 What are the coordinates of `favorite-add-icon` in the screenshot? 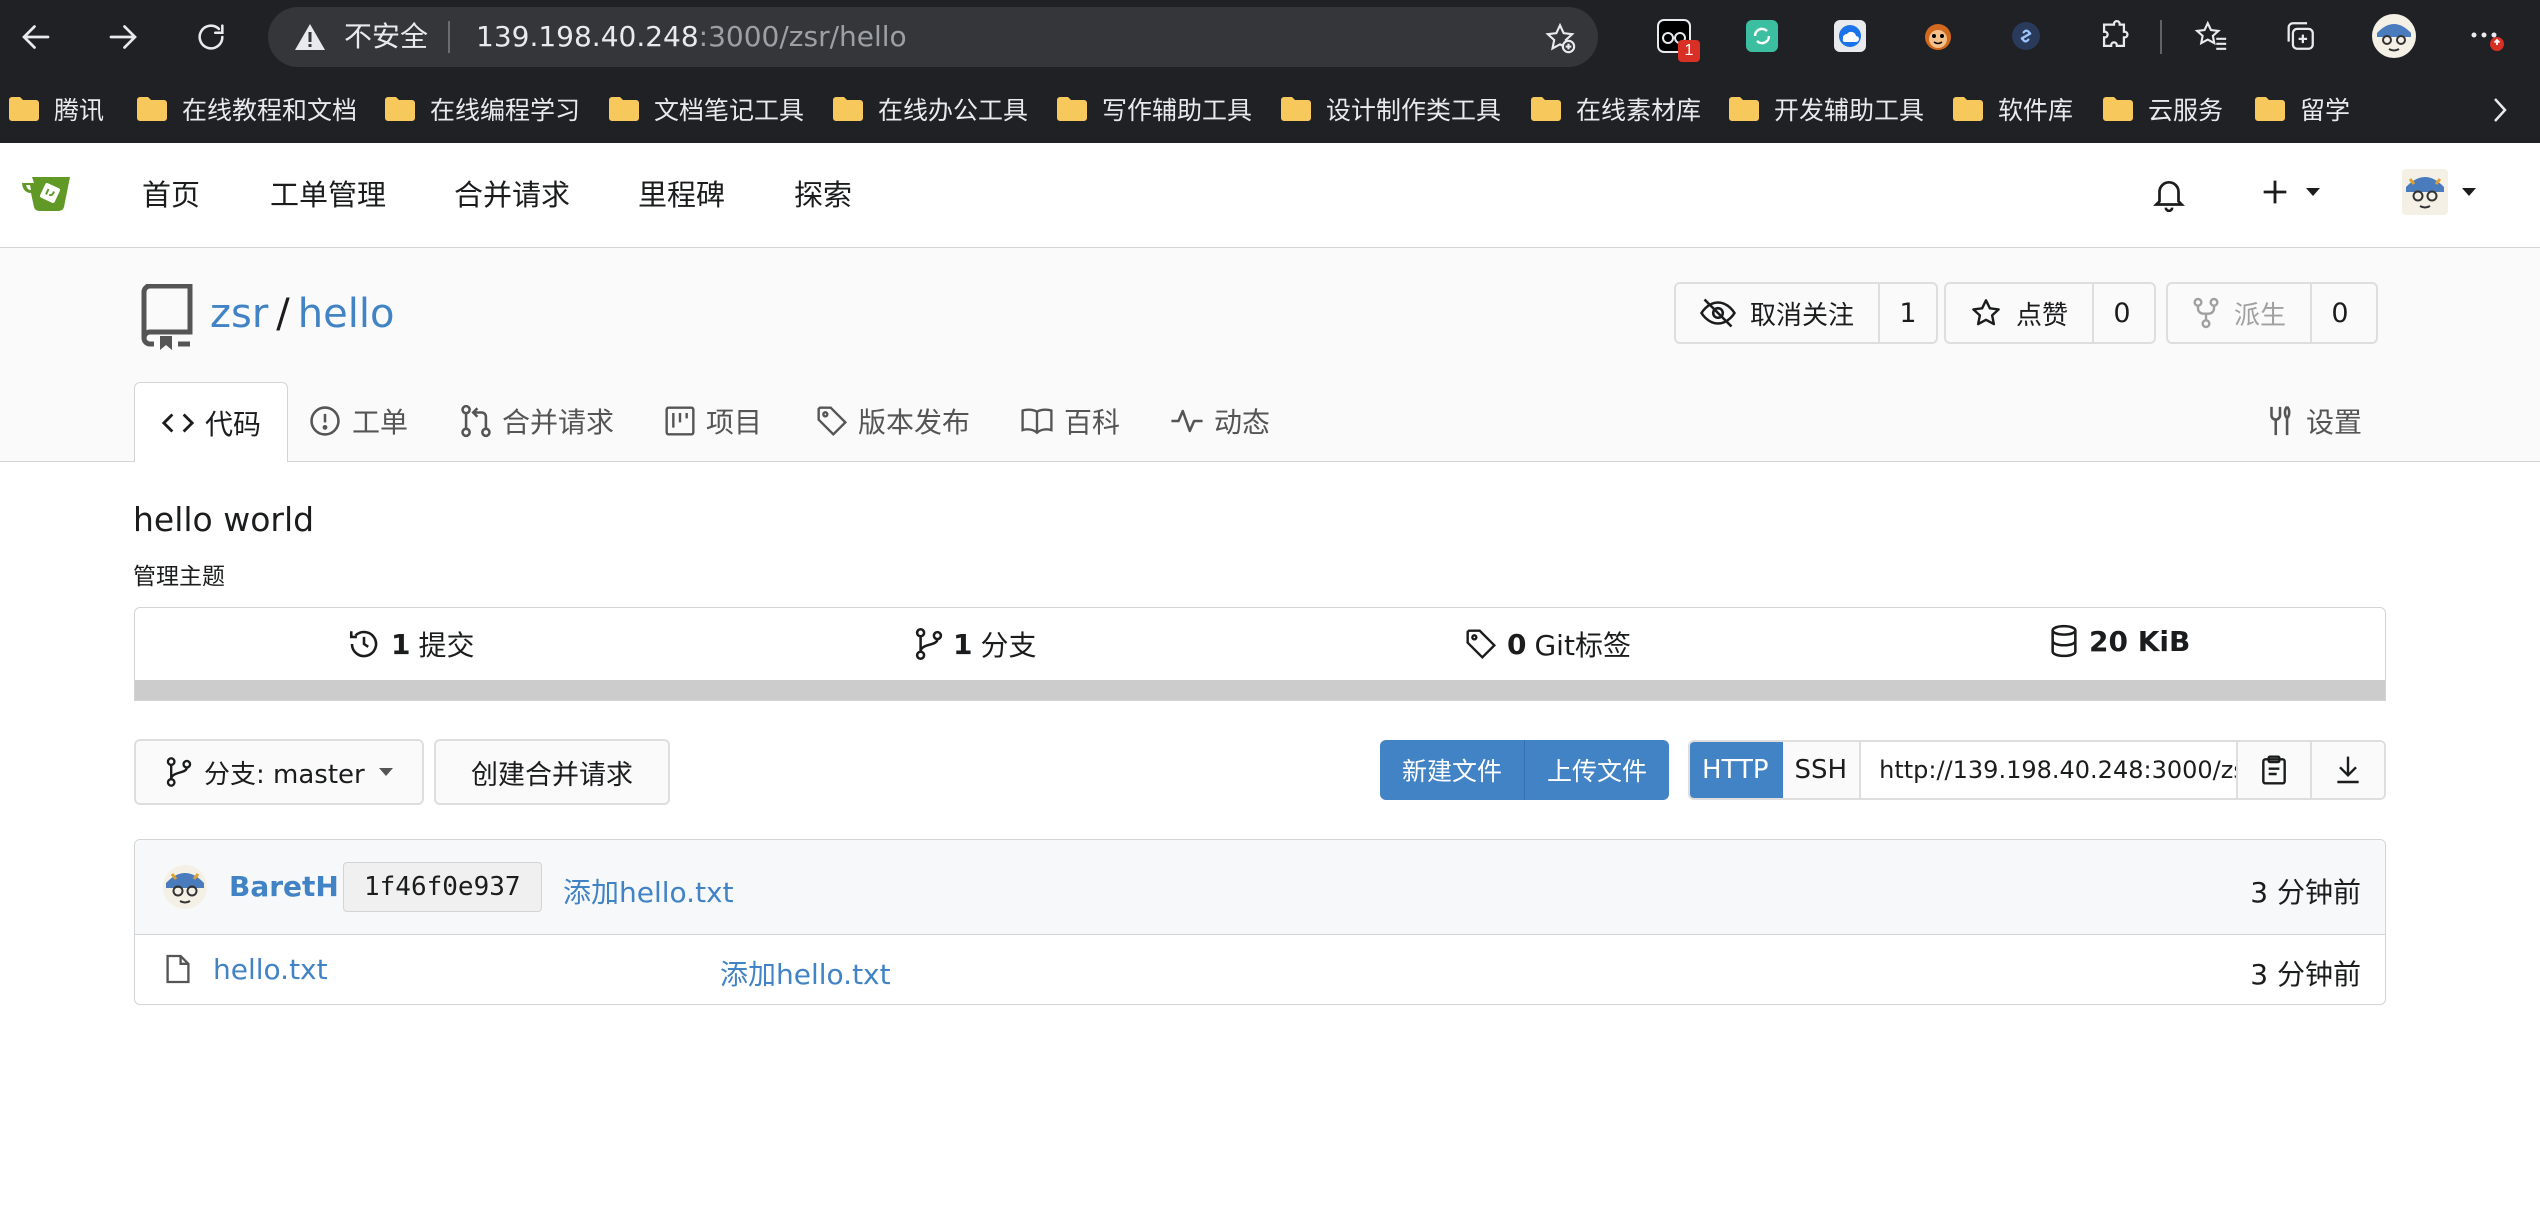 It's located at (1560, 38).